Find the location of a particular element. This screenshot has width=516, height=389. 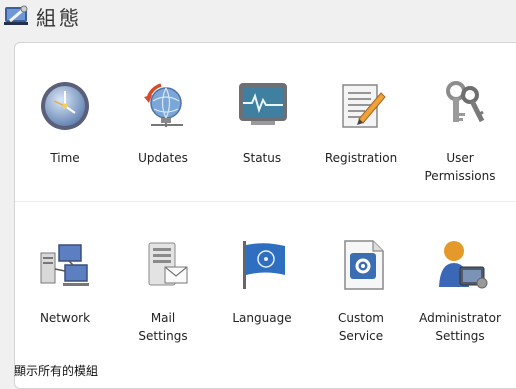

custom-service-icon is located at coordinates (364, 265).